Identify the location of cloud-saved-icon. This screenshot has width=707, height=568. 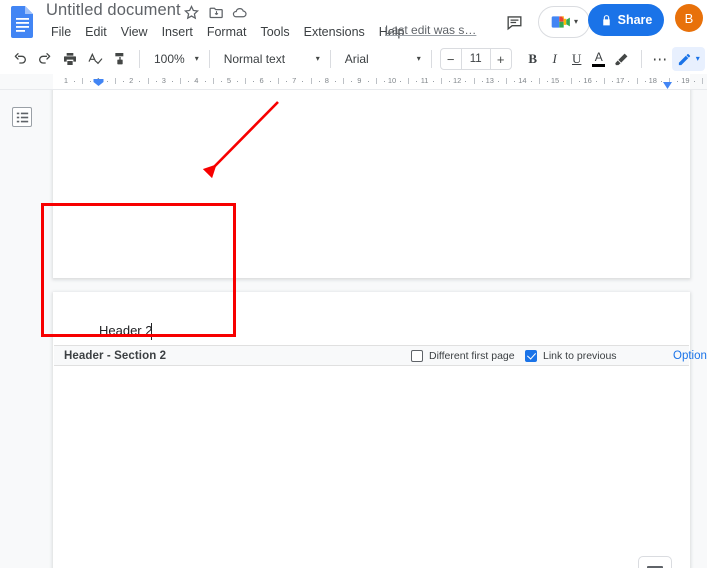
(239, 12).